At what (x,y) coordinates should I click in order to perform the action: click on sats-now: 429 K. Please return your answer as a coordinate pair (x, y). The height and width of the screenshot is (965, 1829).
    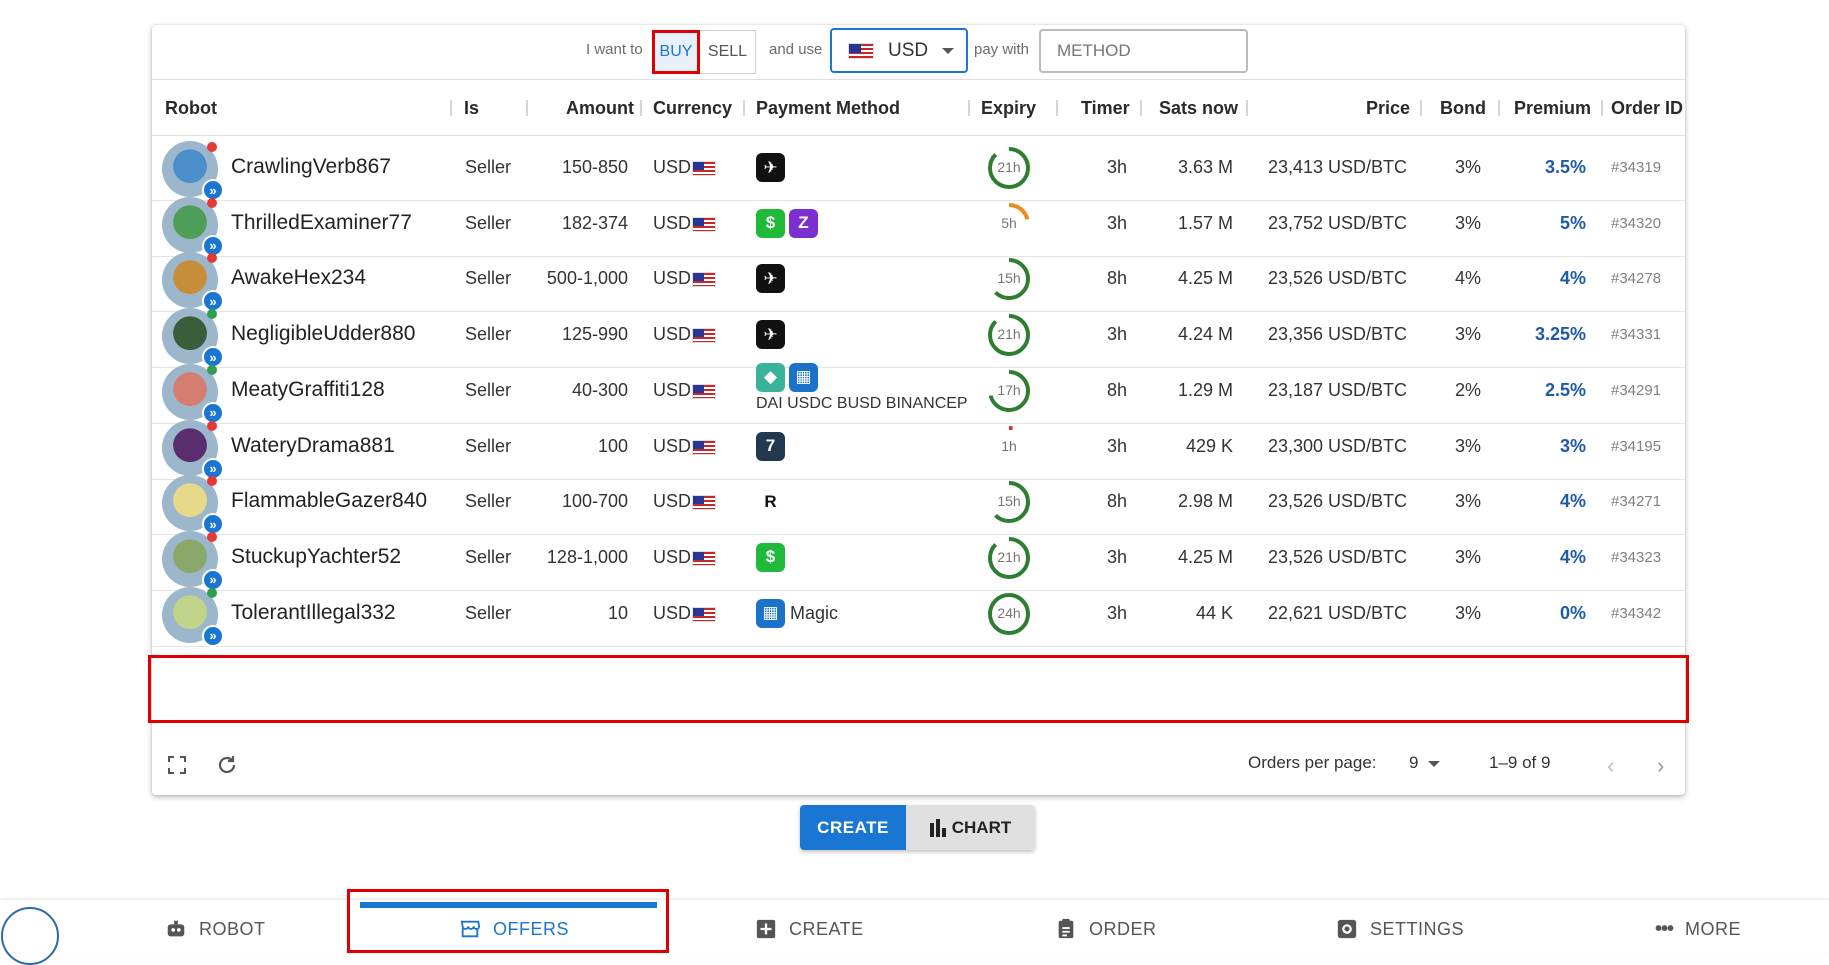
    Looking at the image, I should click on (1209, 445).